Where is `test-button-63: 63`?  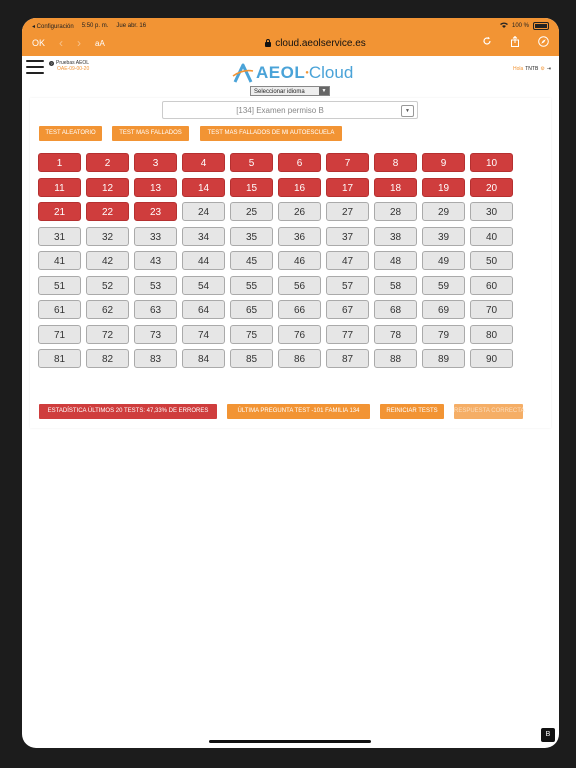 test-button-63: 63 is located at coordinates (155, 309).